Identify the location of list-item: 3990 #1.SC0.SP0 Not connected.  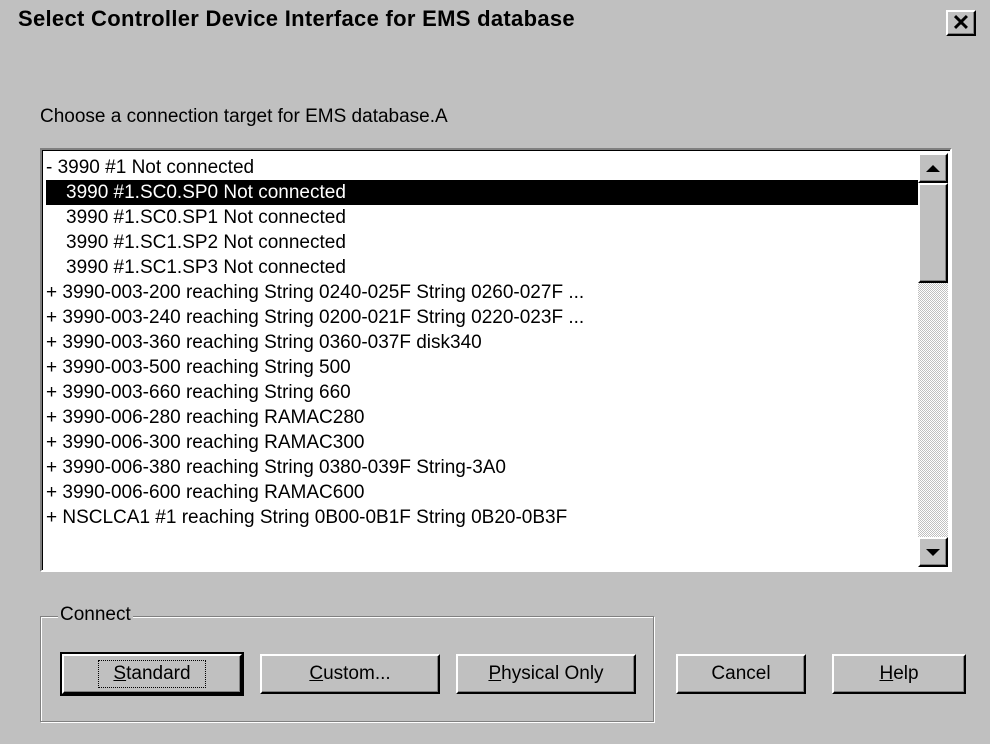
(484, 192).